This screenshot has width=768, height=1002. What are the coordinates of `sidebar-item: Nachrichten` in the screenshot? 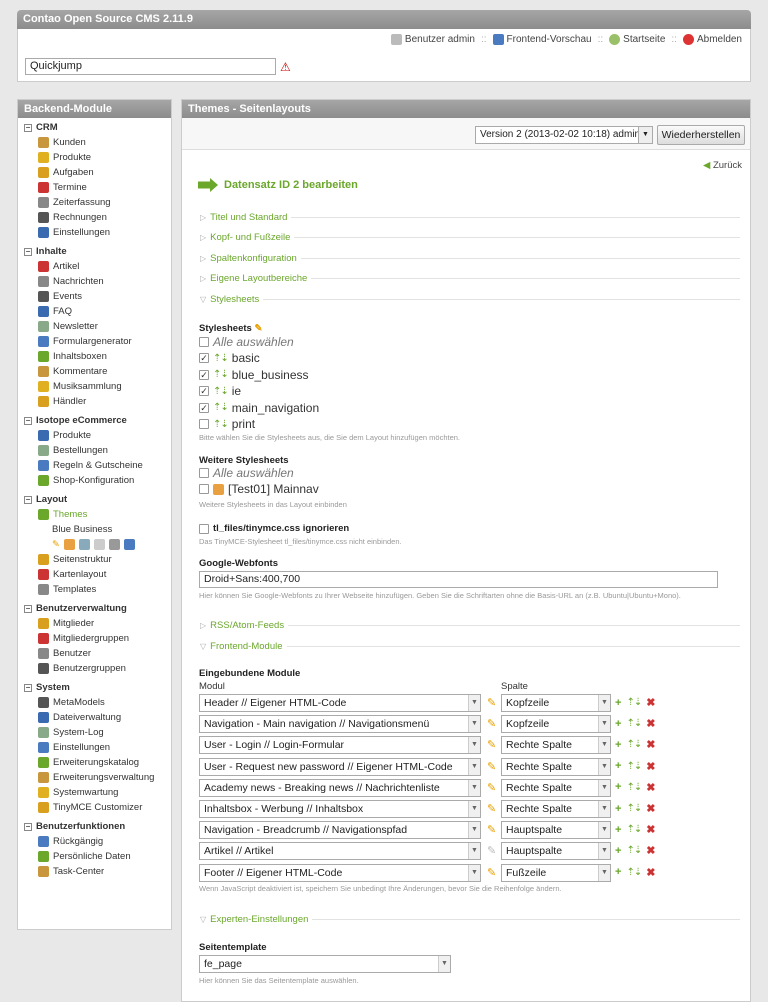 It's located at (94, 281).